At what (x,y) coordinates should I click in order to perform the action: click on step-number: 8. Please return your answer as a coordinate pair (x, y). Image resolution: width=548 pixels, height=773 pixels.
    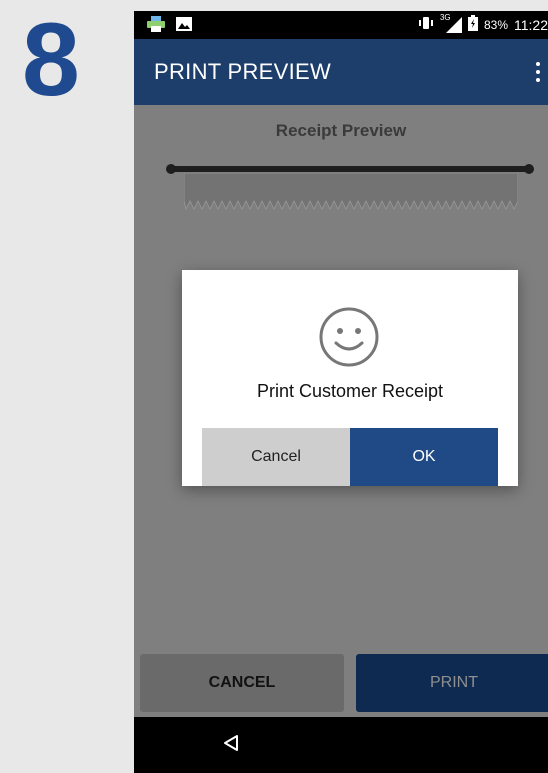
    Looking at the image, I should click on (51, 60).